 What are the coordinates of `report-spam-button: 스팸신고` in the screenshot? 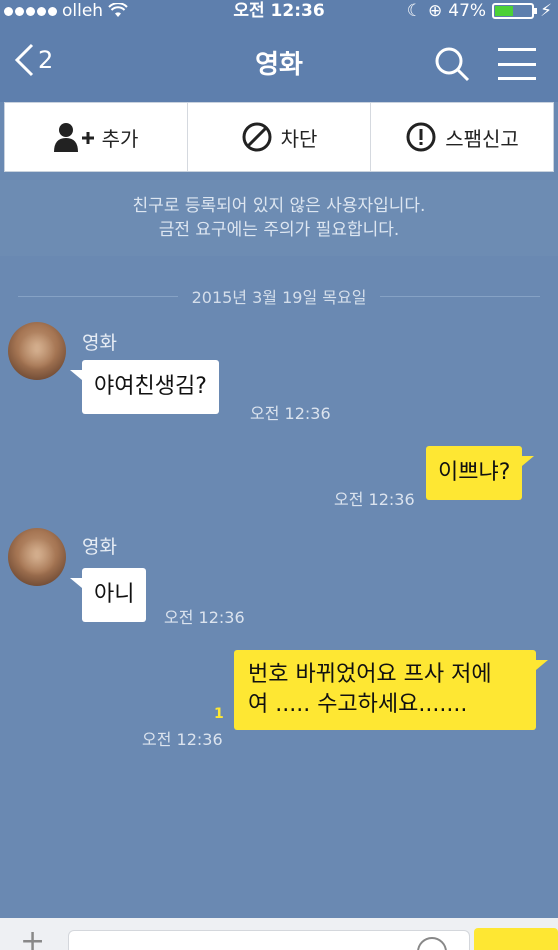 It's located at (462, 137).